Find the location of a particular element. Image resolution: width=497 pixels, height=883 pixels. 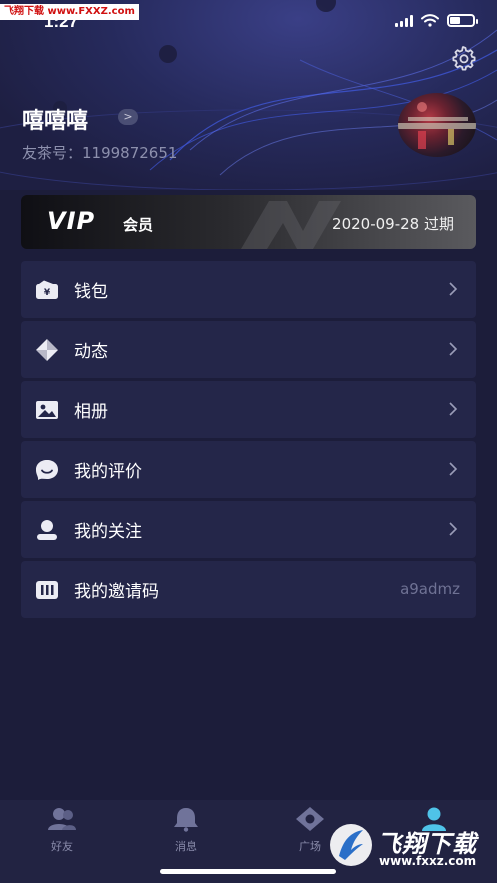

tab-friends: 好友 is located at coordinates (62, 830).